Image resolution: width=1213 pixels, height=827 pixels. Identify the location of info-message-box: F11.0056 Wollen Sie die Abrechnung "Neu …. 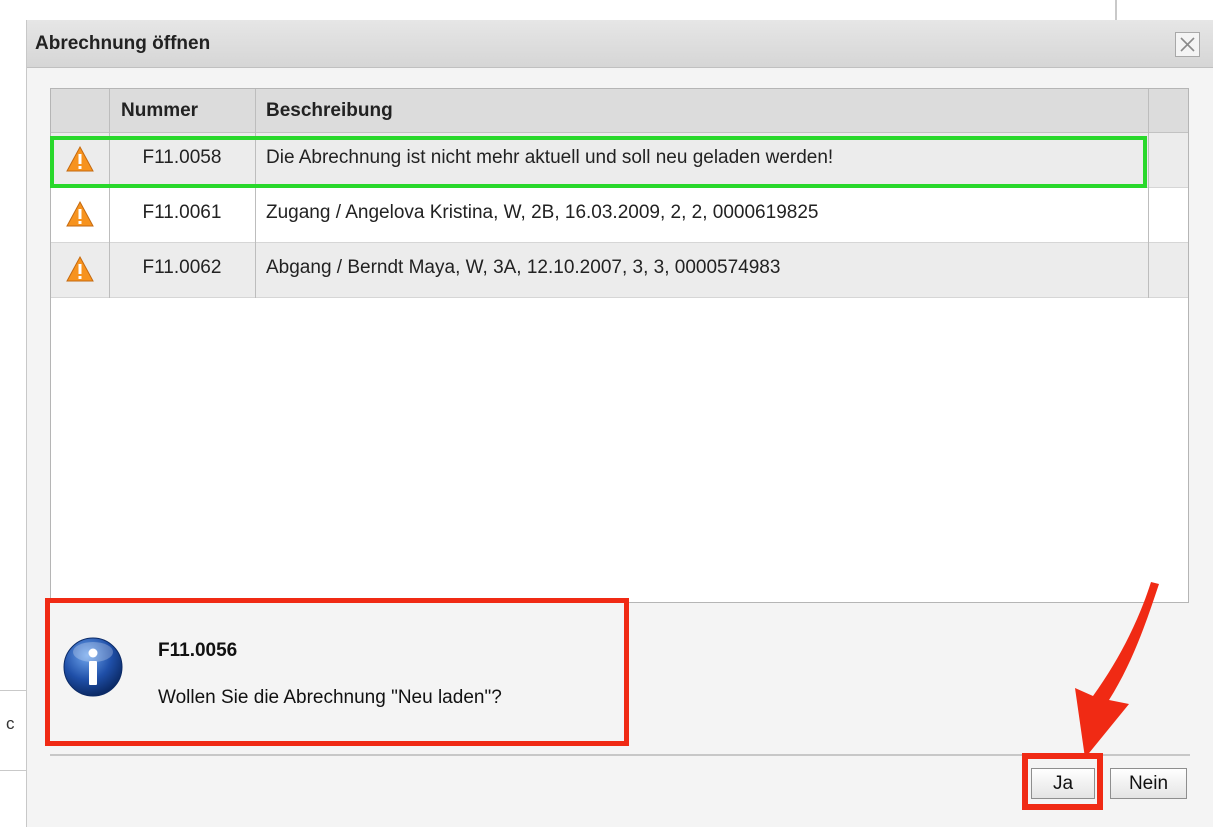
(337, 672).